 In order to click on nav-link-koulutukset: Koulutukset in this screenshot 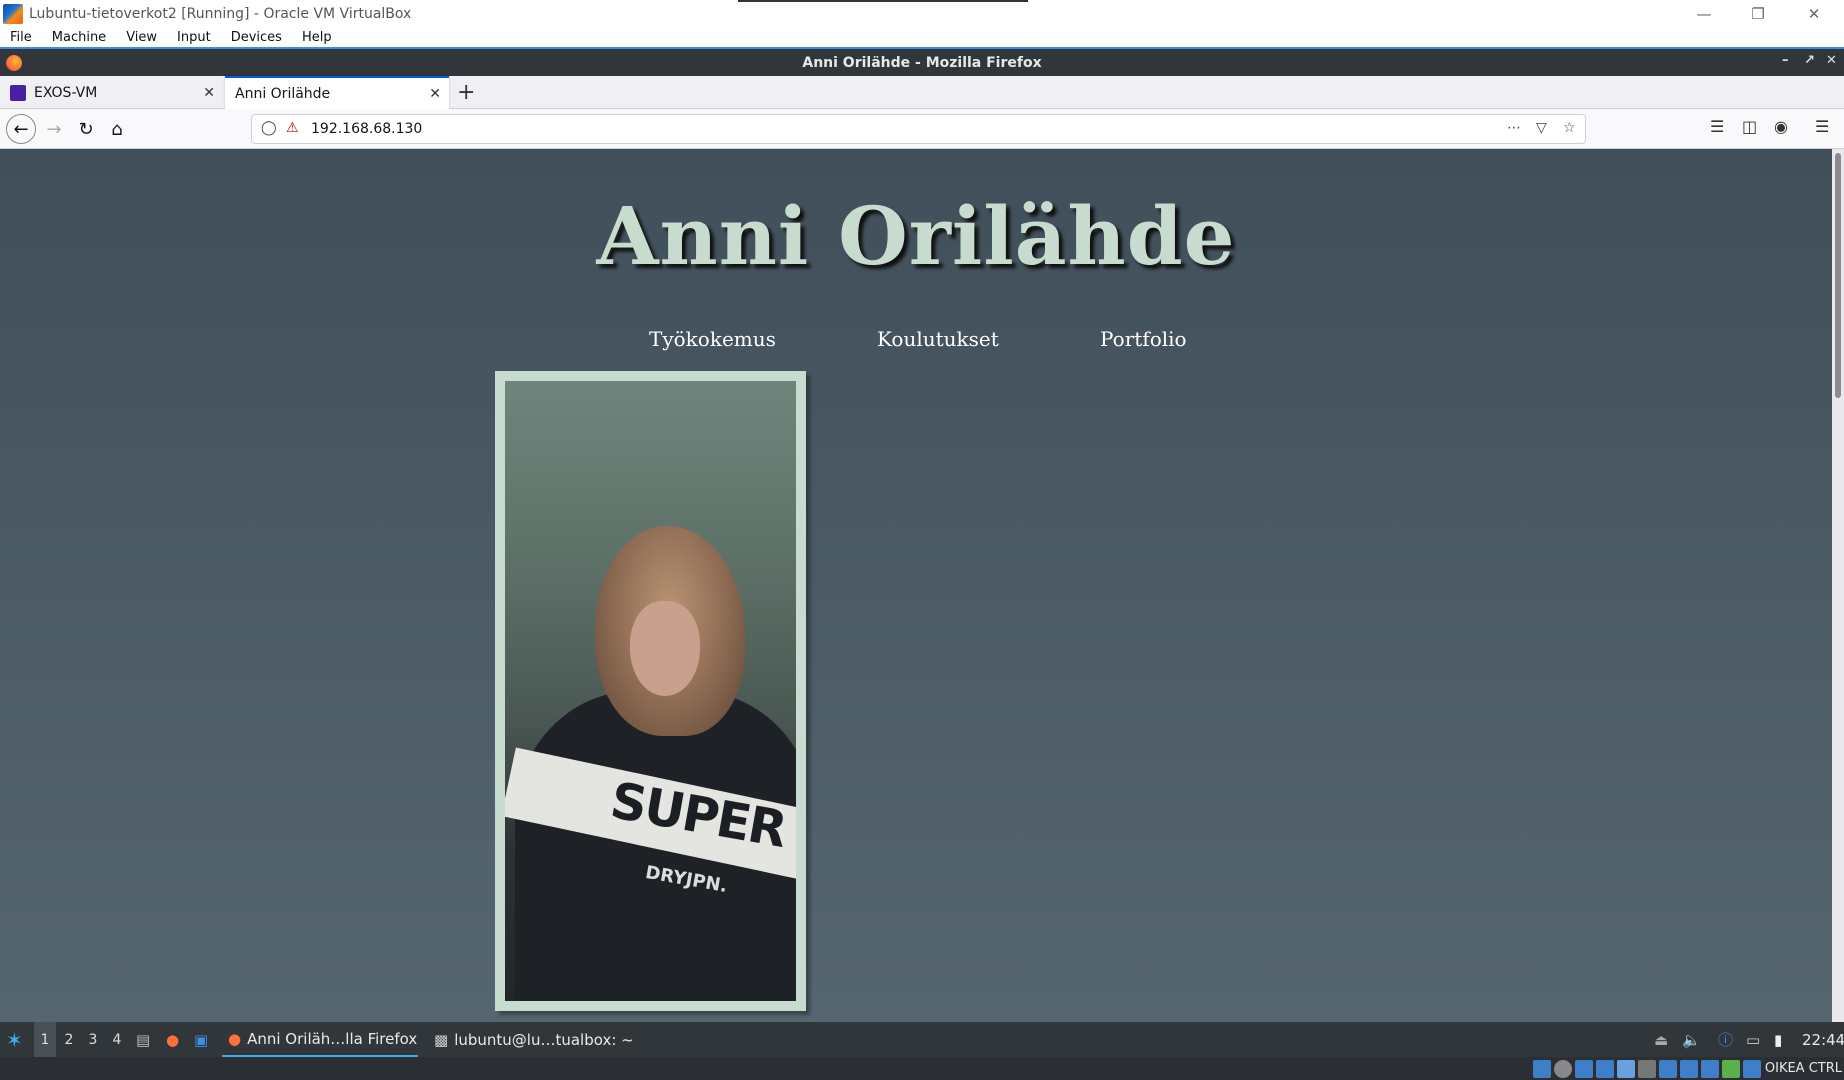, I will do `click(938, 339)`.